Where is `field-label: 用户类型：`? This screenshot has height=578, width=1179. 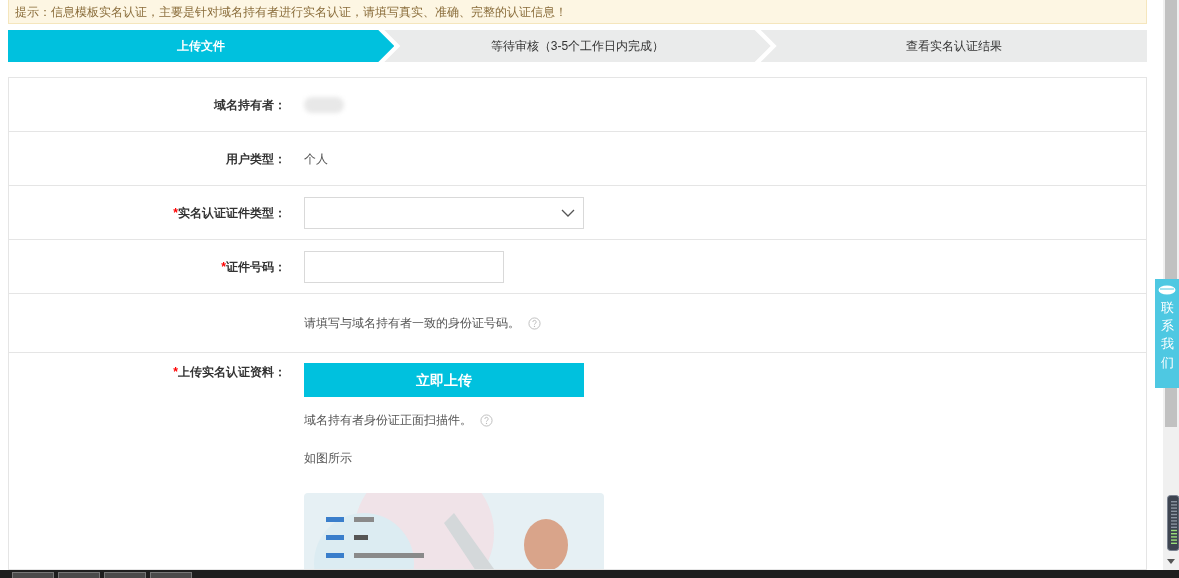
field-label: 用户类型： is located at coordinates (256, 158).